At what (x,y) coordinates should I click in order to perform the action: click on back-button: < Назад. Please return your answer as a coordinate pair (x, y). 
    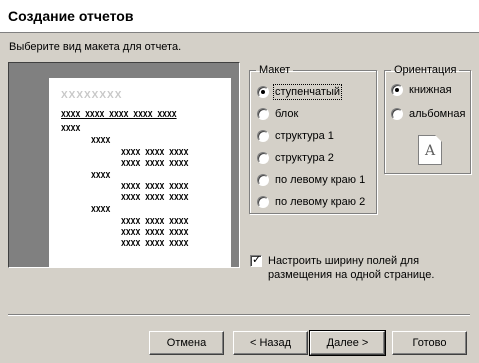
    Looking at the image, I should click on (270, 343).